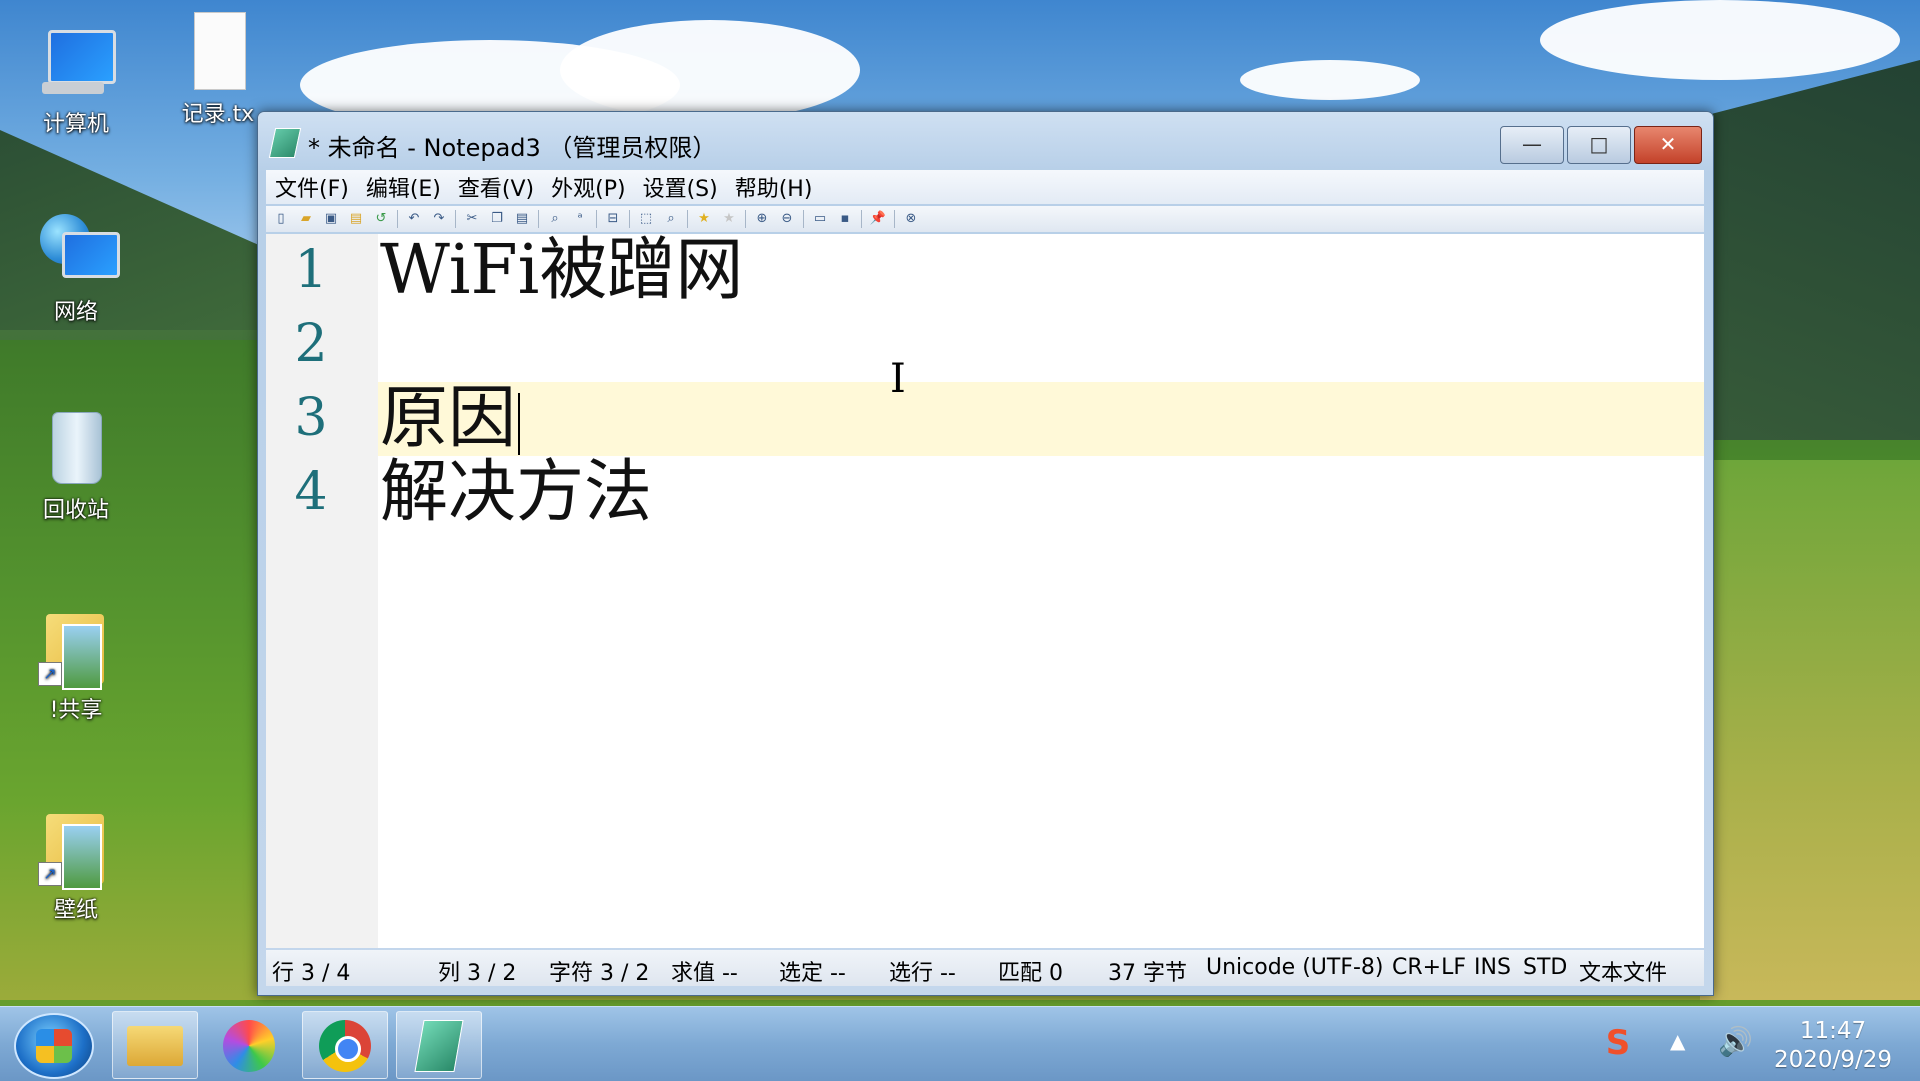 This screenshot has width=1920, height=1081. I want to click on desktop-icon-label: !共享, so click(76, 710).